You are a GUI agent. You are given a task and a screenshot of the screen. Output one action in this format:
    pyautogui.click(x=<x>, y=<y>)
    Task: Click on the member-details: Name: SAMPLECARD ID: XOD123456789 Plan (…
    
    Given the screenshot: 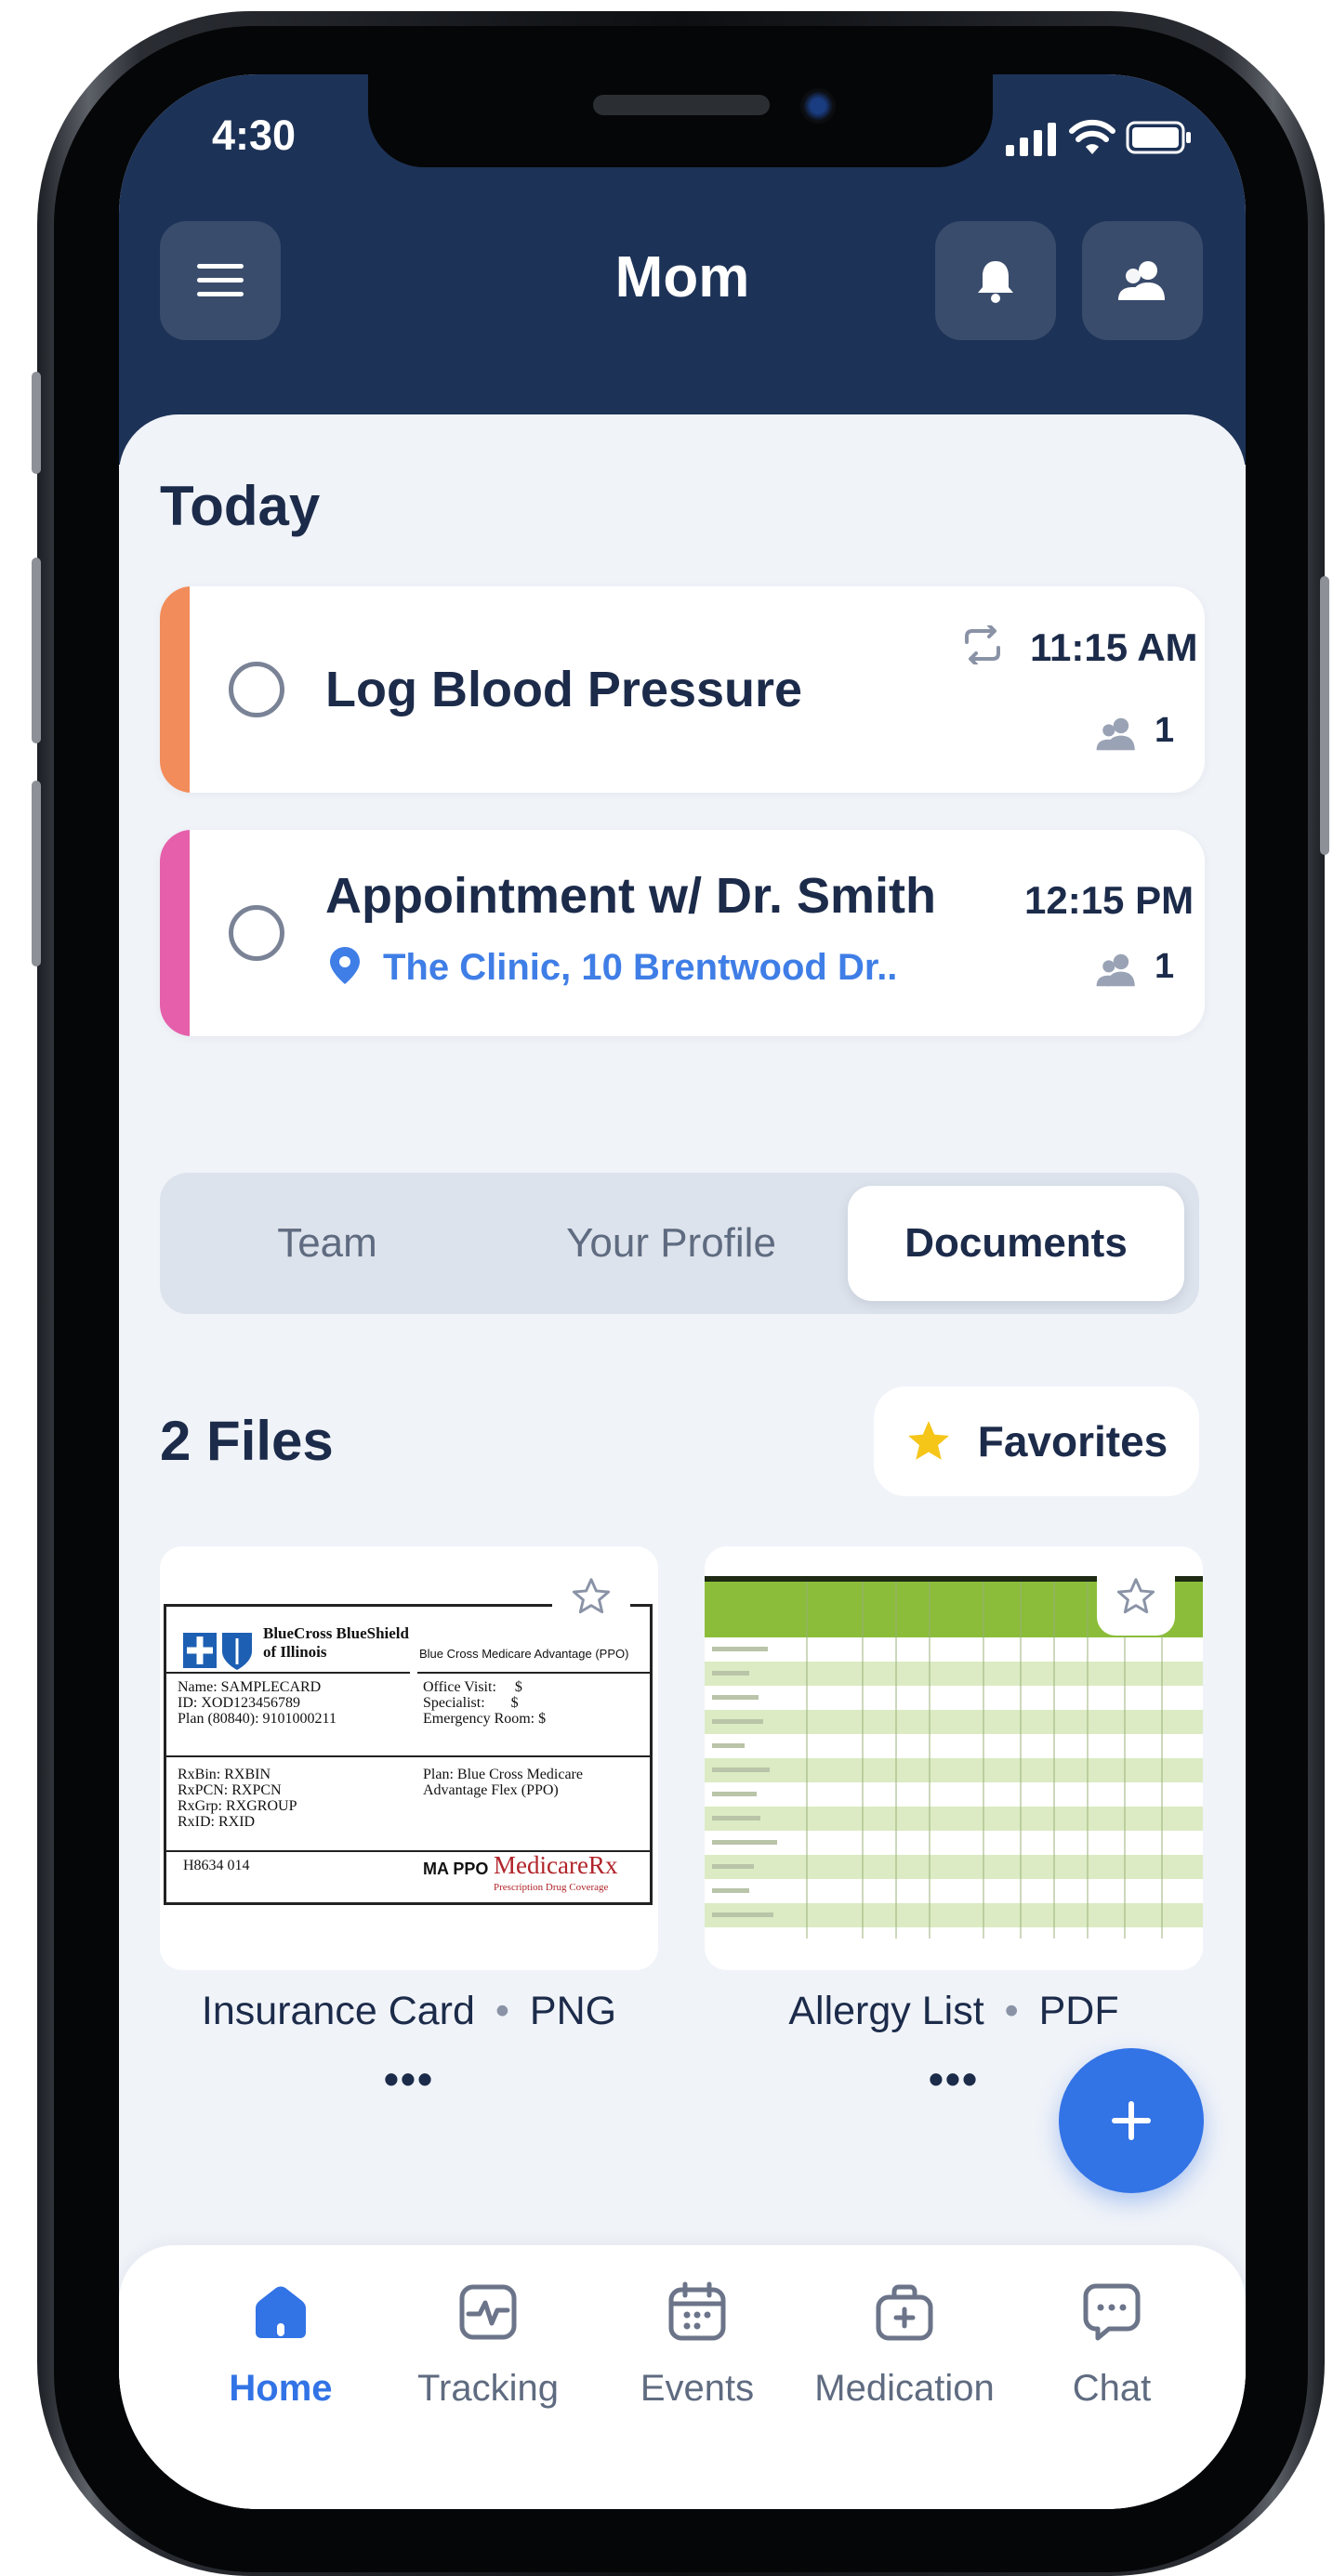 What is the action you would take?
    pyautogui.click(x=258, y=1703)
    